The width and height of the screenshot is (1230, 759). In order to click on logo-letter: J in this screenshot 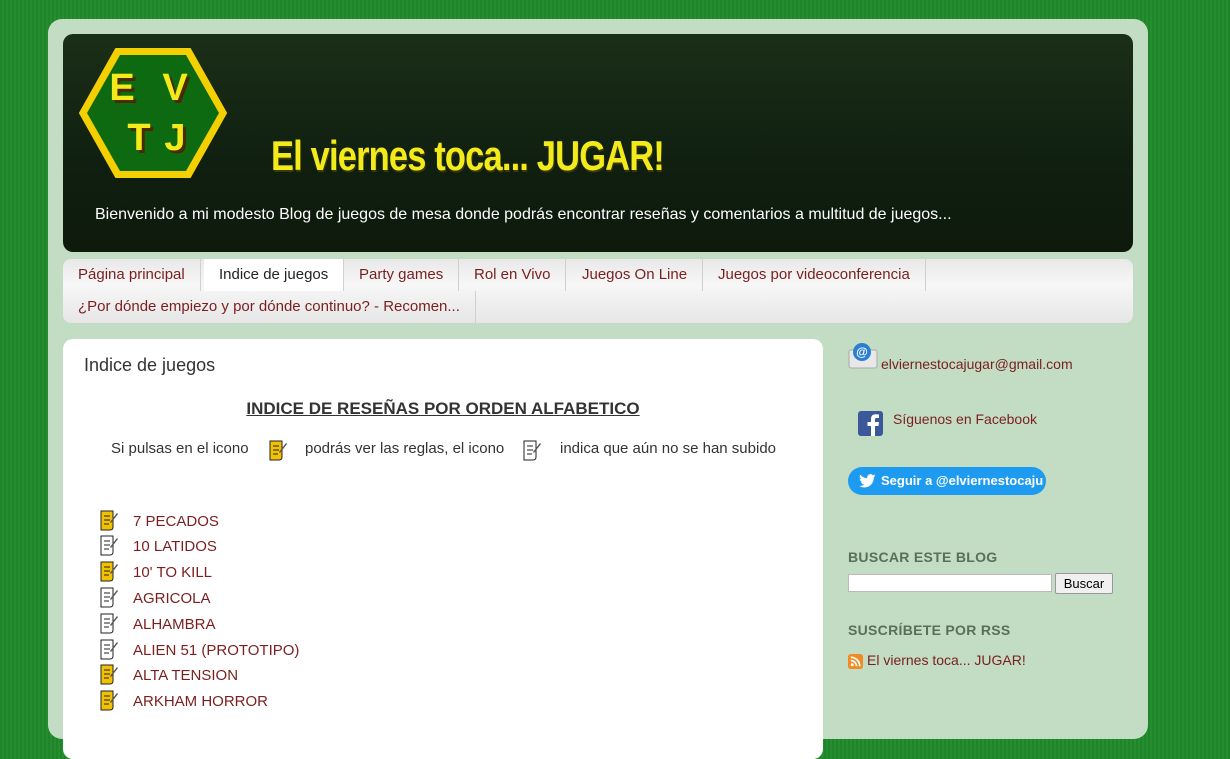, I will do `click(174, 138)`.